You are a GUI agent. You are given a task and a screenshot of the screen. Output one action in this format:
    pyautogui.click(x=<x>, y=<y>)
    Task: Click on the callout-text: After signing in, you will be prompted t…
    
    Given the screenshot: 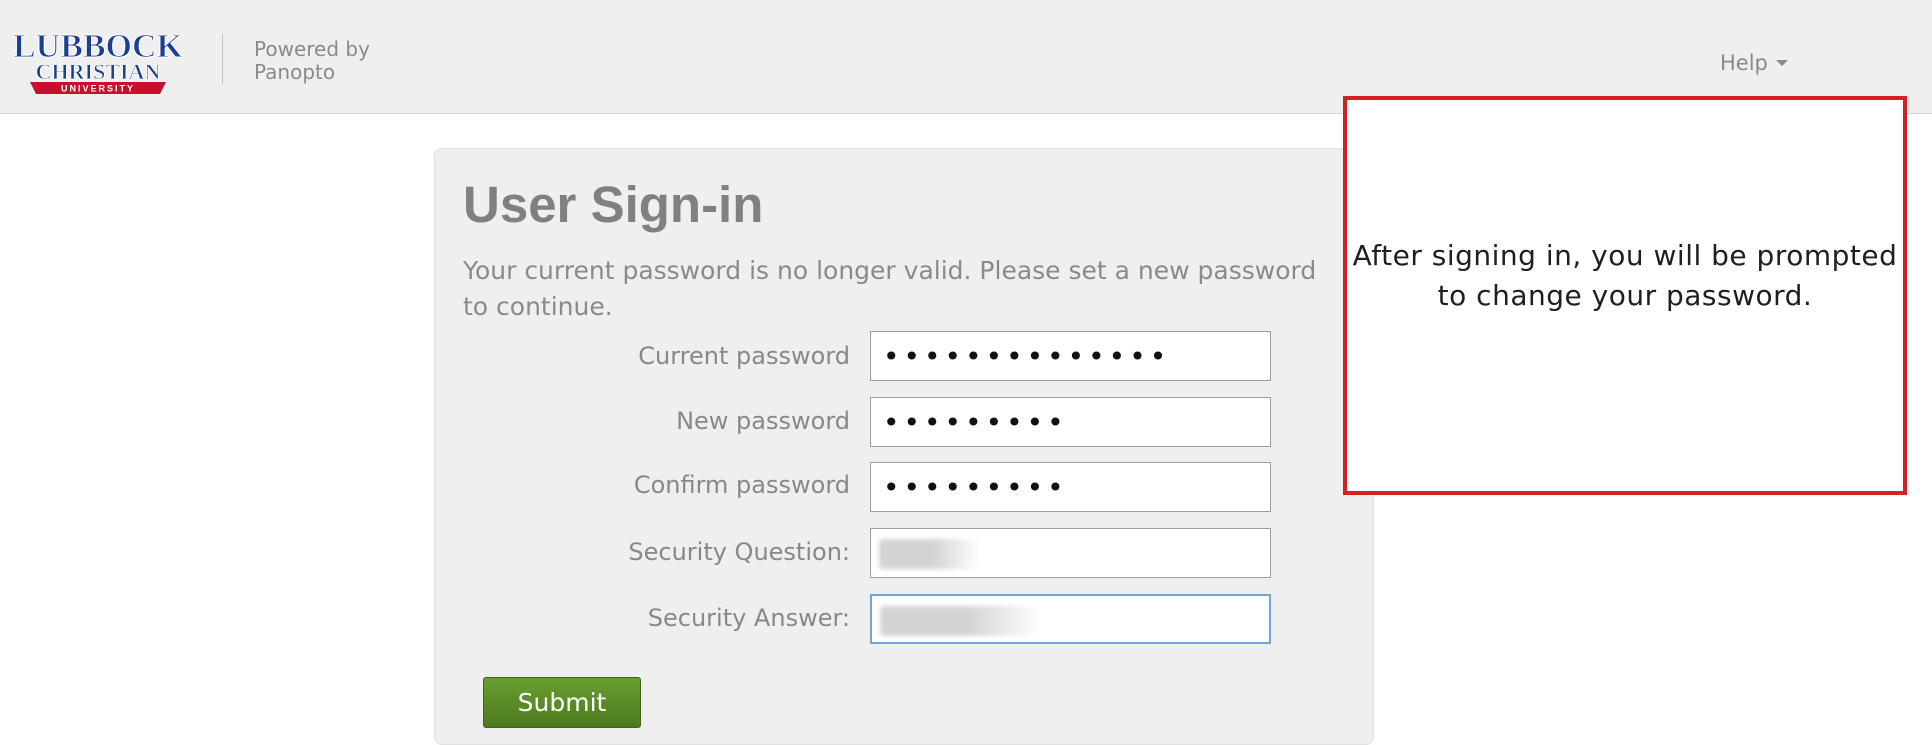 What is the action you would take?
    pyautogui.click(x=1625, y=275)
    